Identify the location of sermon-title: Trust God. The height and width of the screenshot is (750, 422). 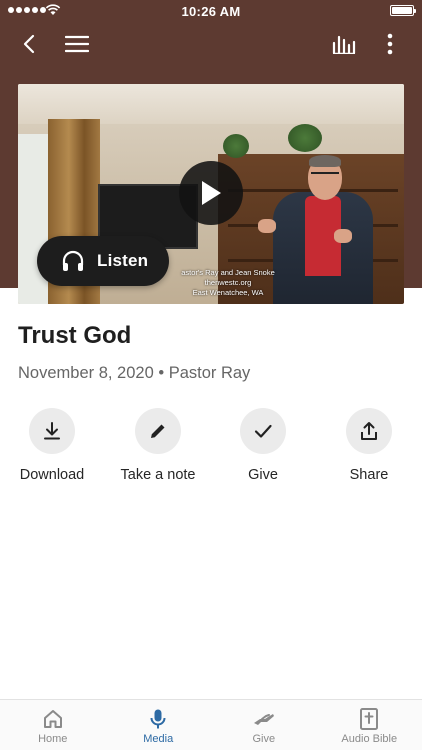
(75, 335).